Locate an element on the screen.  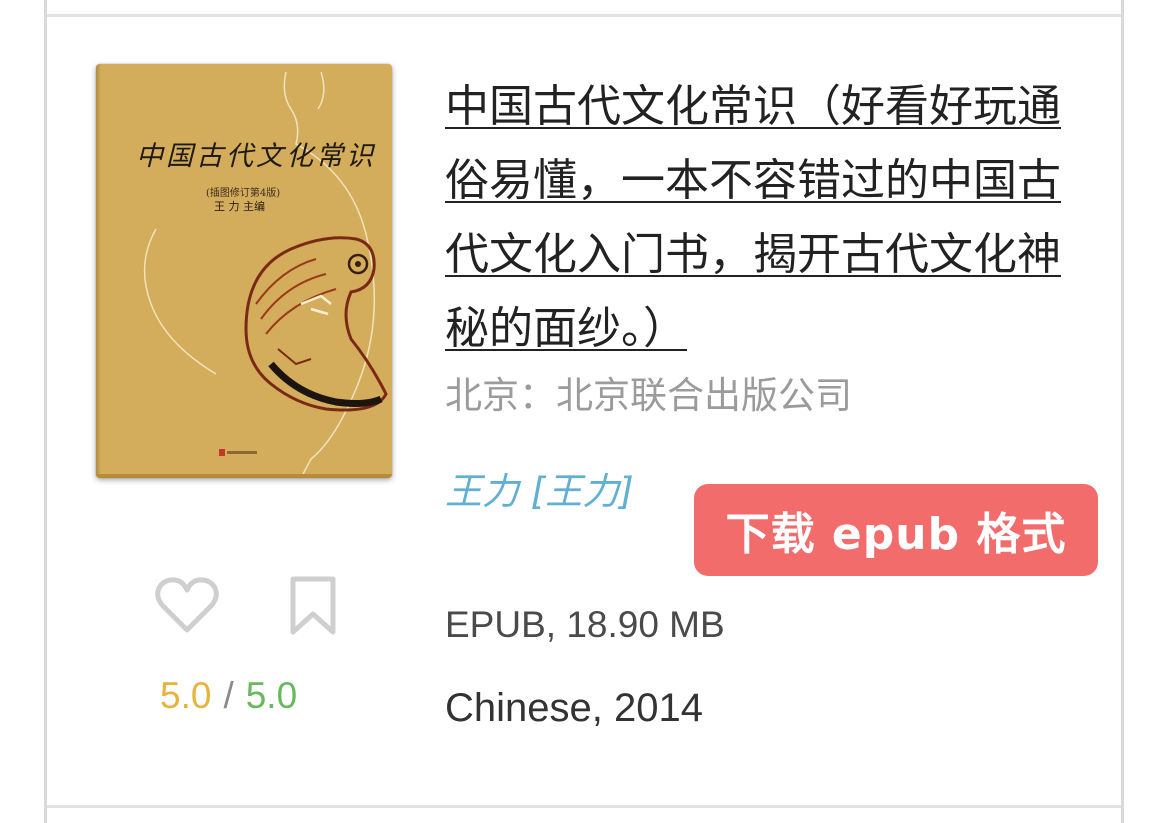
cover-bottom-edge is located at coordinates (244, 476).